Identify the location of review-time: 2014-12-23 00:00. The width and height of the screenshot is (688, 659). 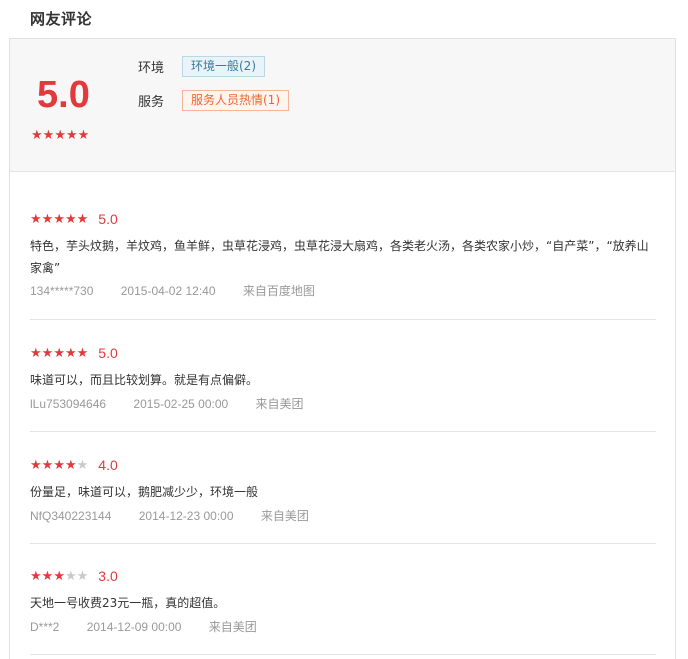
(186, 516).